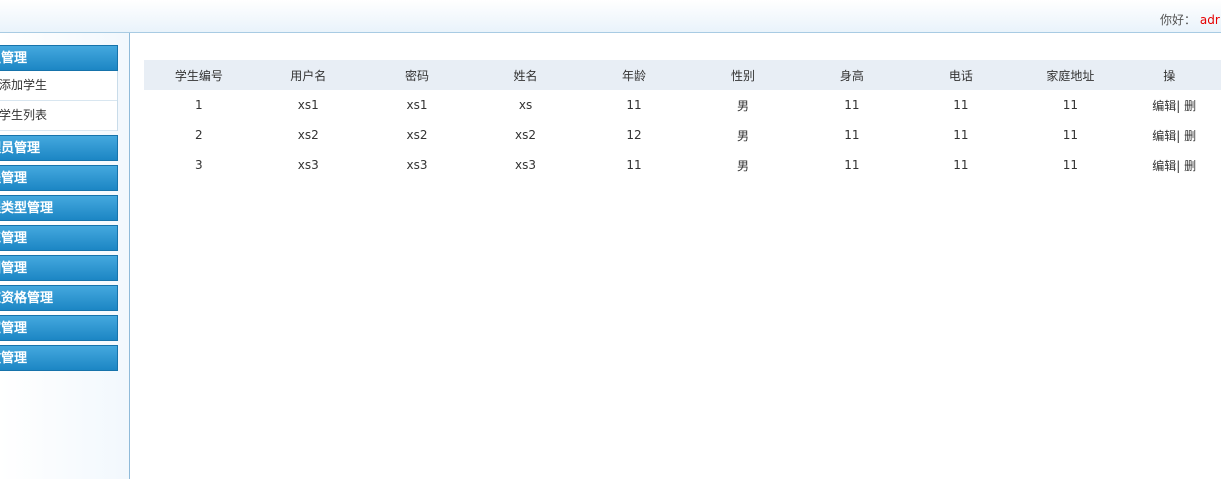  Describe the element at coordinates (682, 105) in the screenshot. I see `table-row: 1 xs1 xs1 xs 11 男 11 11 11 编辑| 删` at that location.